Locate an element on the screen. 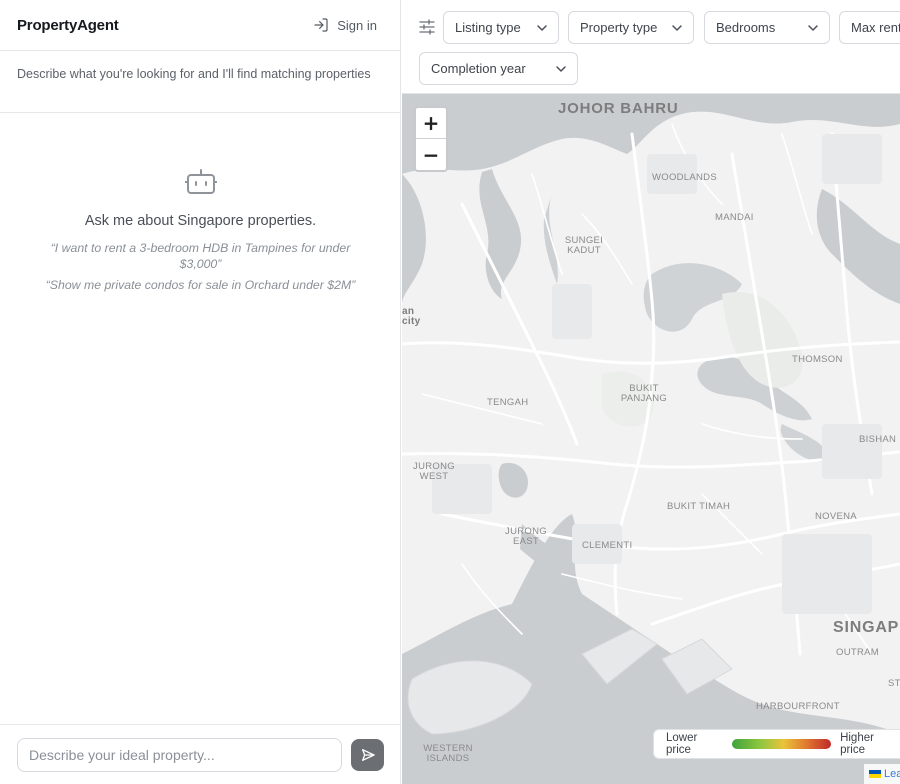  listing-type-label: Listing type is located at coordinates (488, 27).